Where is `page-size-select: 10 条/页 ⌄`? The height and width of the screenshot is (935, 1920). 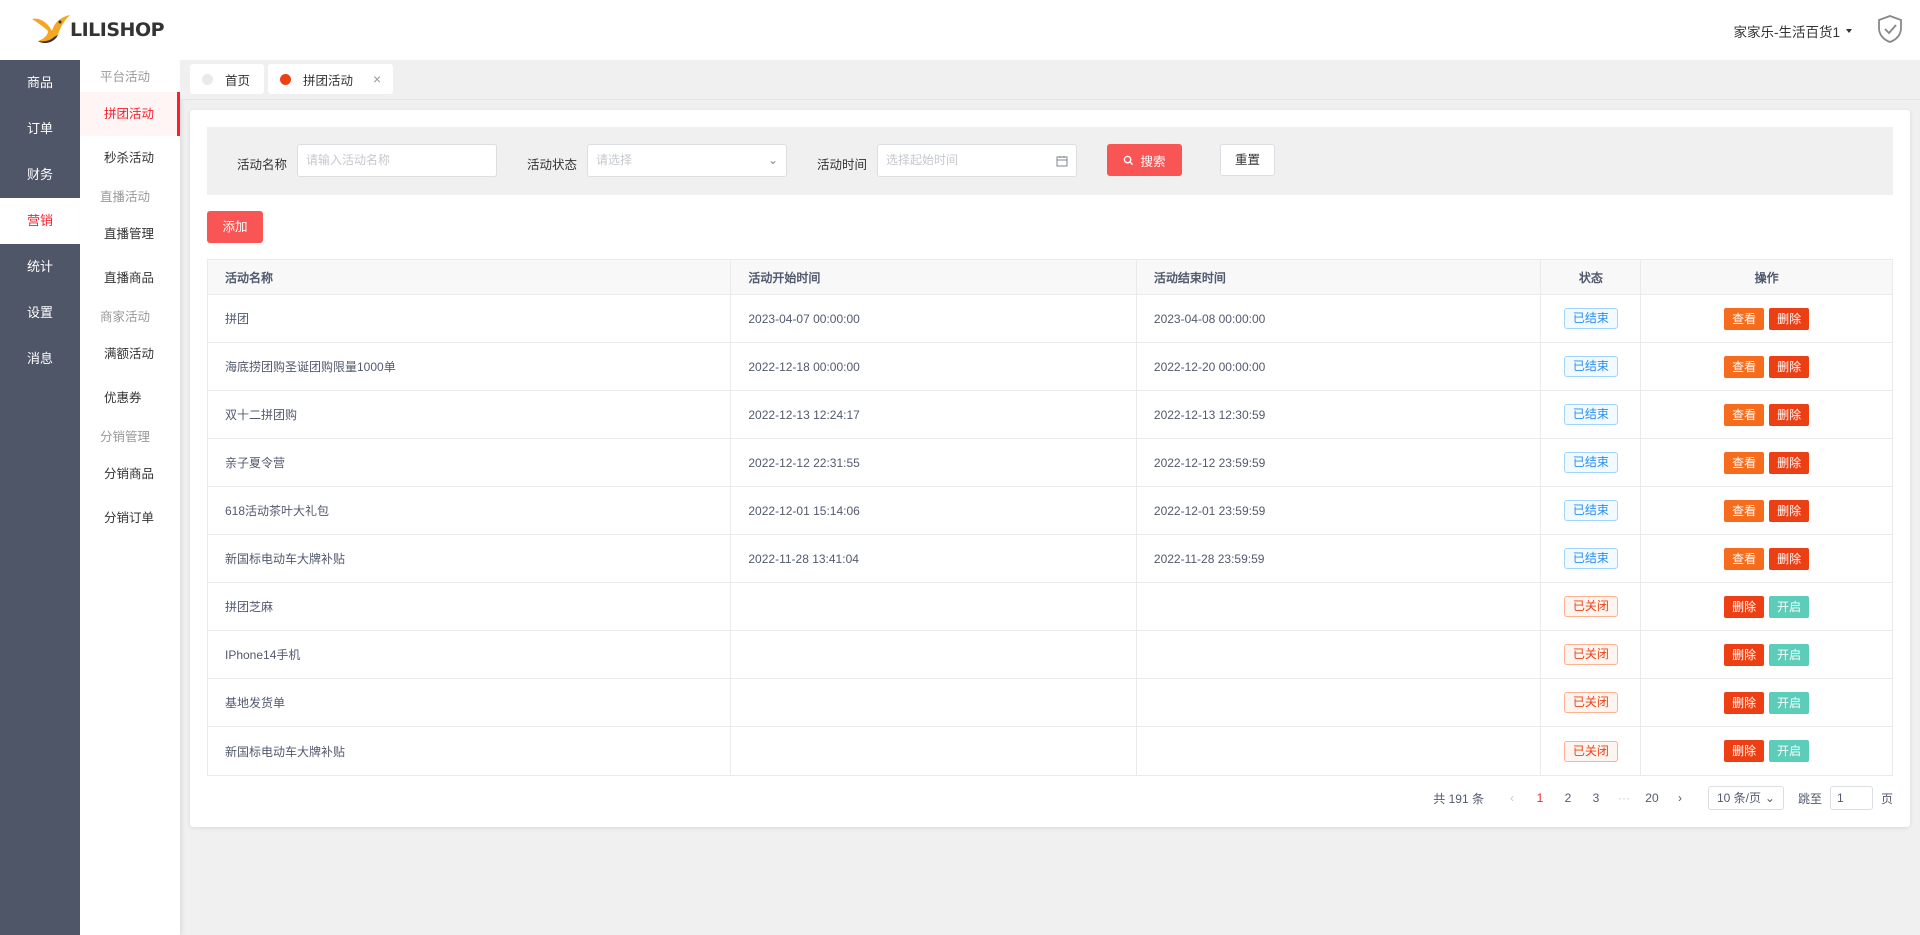
page-size-select: 10 条/页 ⌄ is located at coordinates (1745, 798).